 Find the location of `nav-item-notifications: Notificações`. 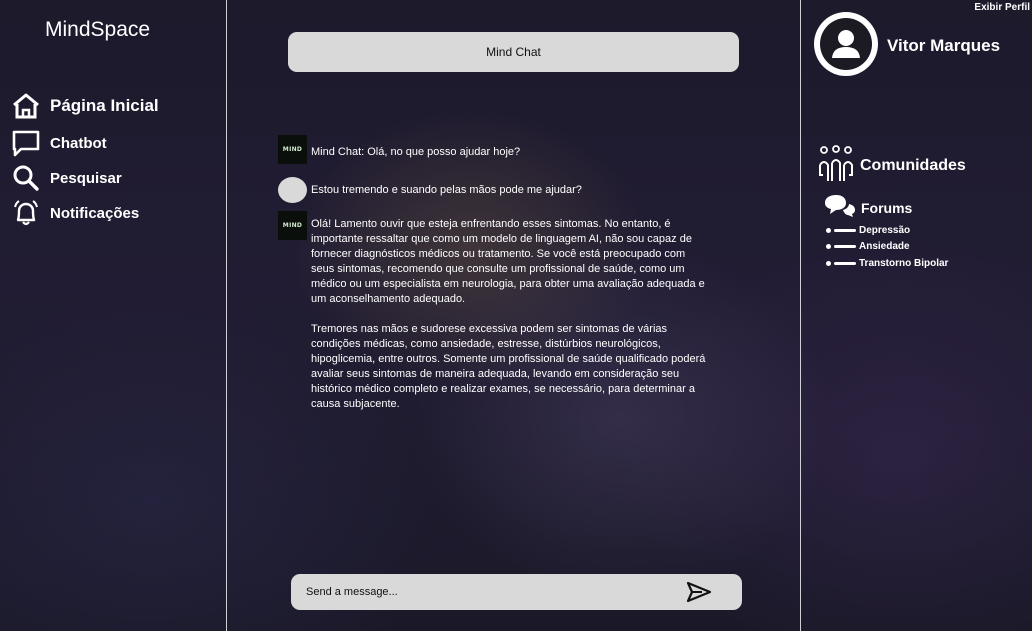

nav-item-notifications: Notificações is located at coordinates (74, 213).